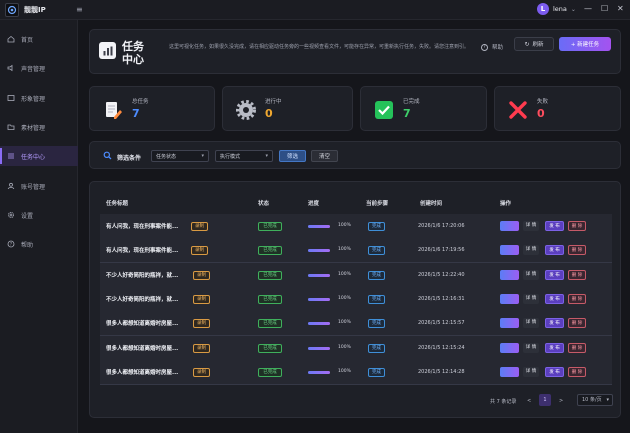 This screenshot has width=630, height=433. What do you see at coordinates (585, 44) in the screenshot?
I see `new-task-button: + 新建任务` at bounding box center [585, 44].